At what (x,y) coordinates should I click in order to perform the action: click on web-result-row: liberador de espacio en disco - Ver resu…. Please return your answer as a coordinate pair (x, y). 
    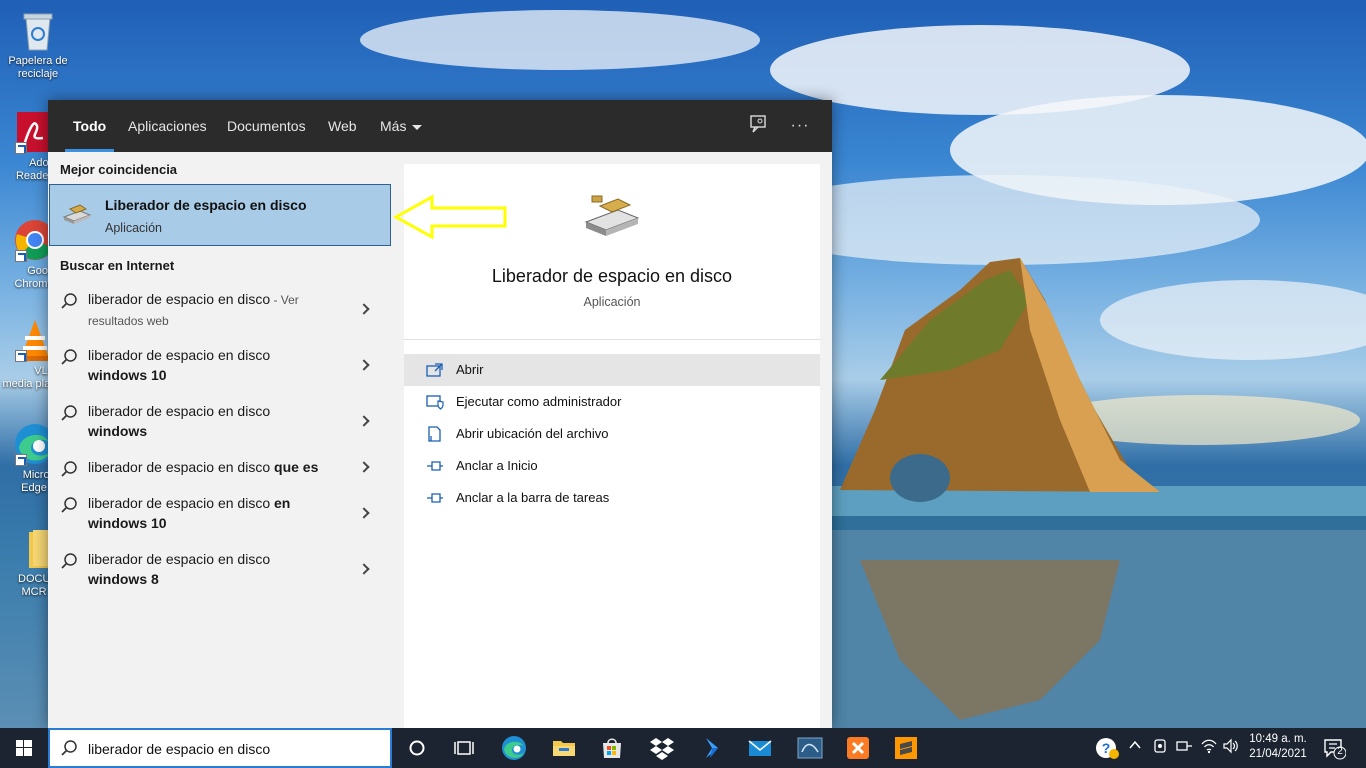
    Looking at the image, I should click on (218, 313).